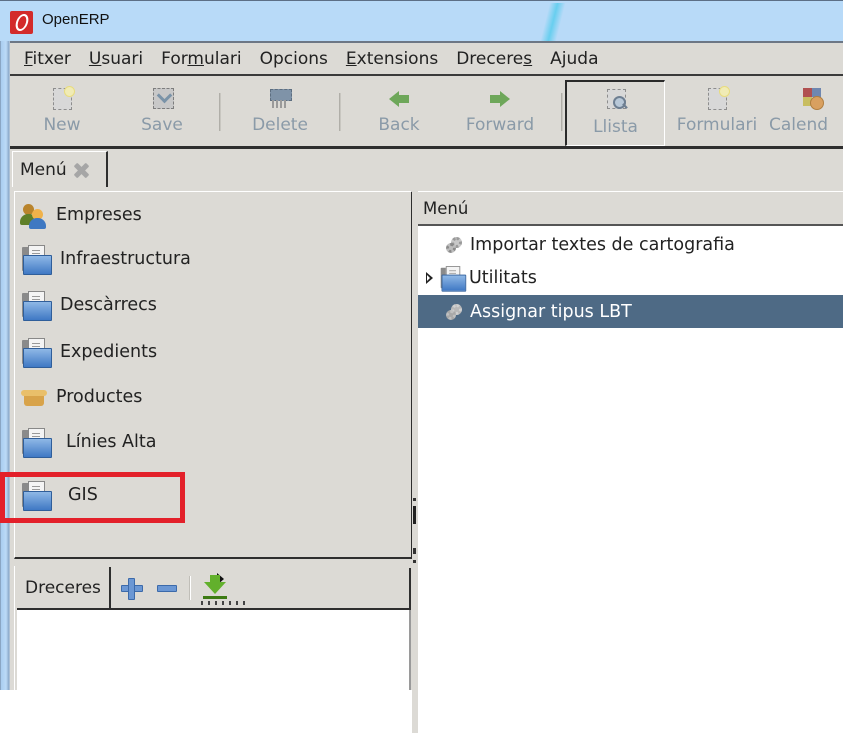 Image resolution: width=867 pixels, height=733 pixels. Describe the element at coordinates (799, 113) in the screenshot. I see `calendar-view-button: Calendar` at that location.